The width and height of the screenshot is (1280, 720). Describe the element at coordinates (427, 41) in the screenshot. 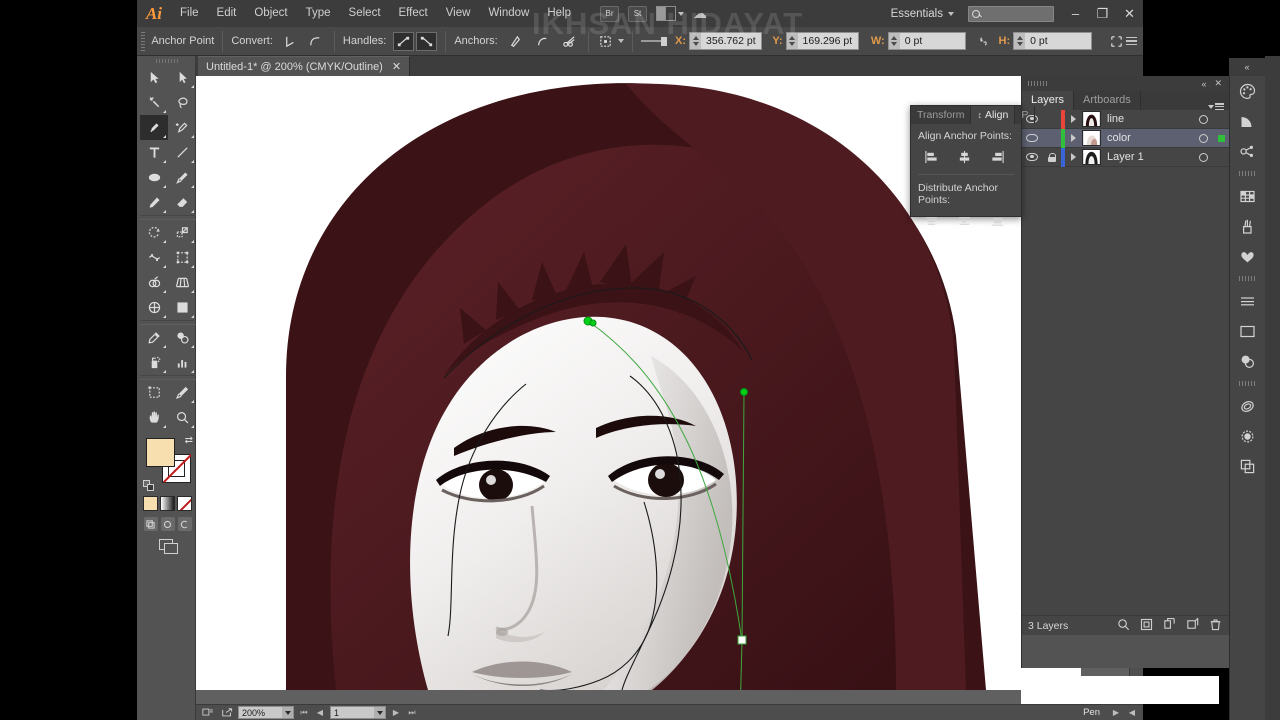

I see `hide-handles-button` at that location.